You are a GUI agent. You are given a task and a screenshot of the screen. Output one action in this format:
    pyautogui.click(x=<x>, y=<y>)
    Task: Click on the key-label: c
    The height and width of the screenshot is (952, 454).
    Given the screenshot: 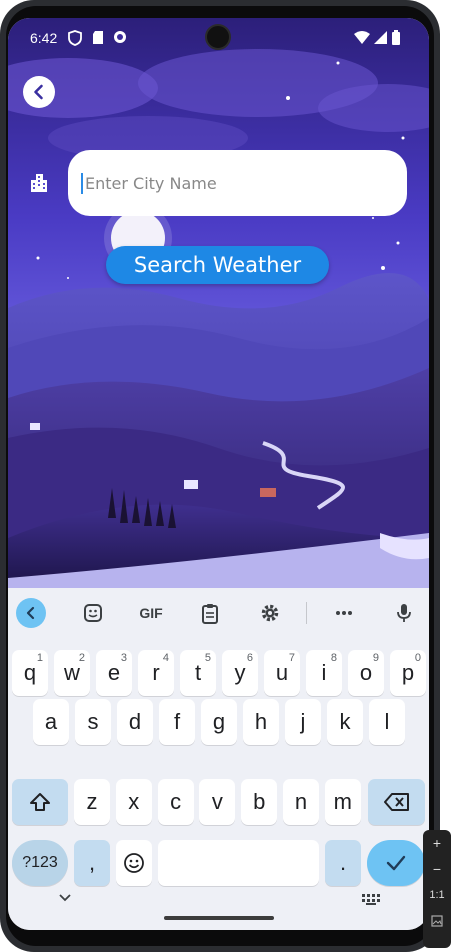 What is the action you would take?
    pyautogui.click(x=176, y=801)
    